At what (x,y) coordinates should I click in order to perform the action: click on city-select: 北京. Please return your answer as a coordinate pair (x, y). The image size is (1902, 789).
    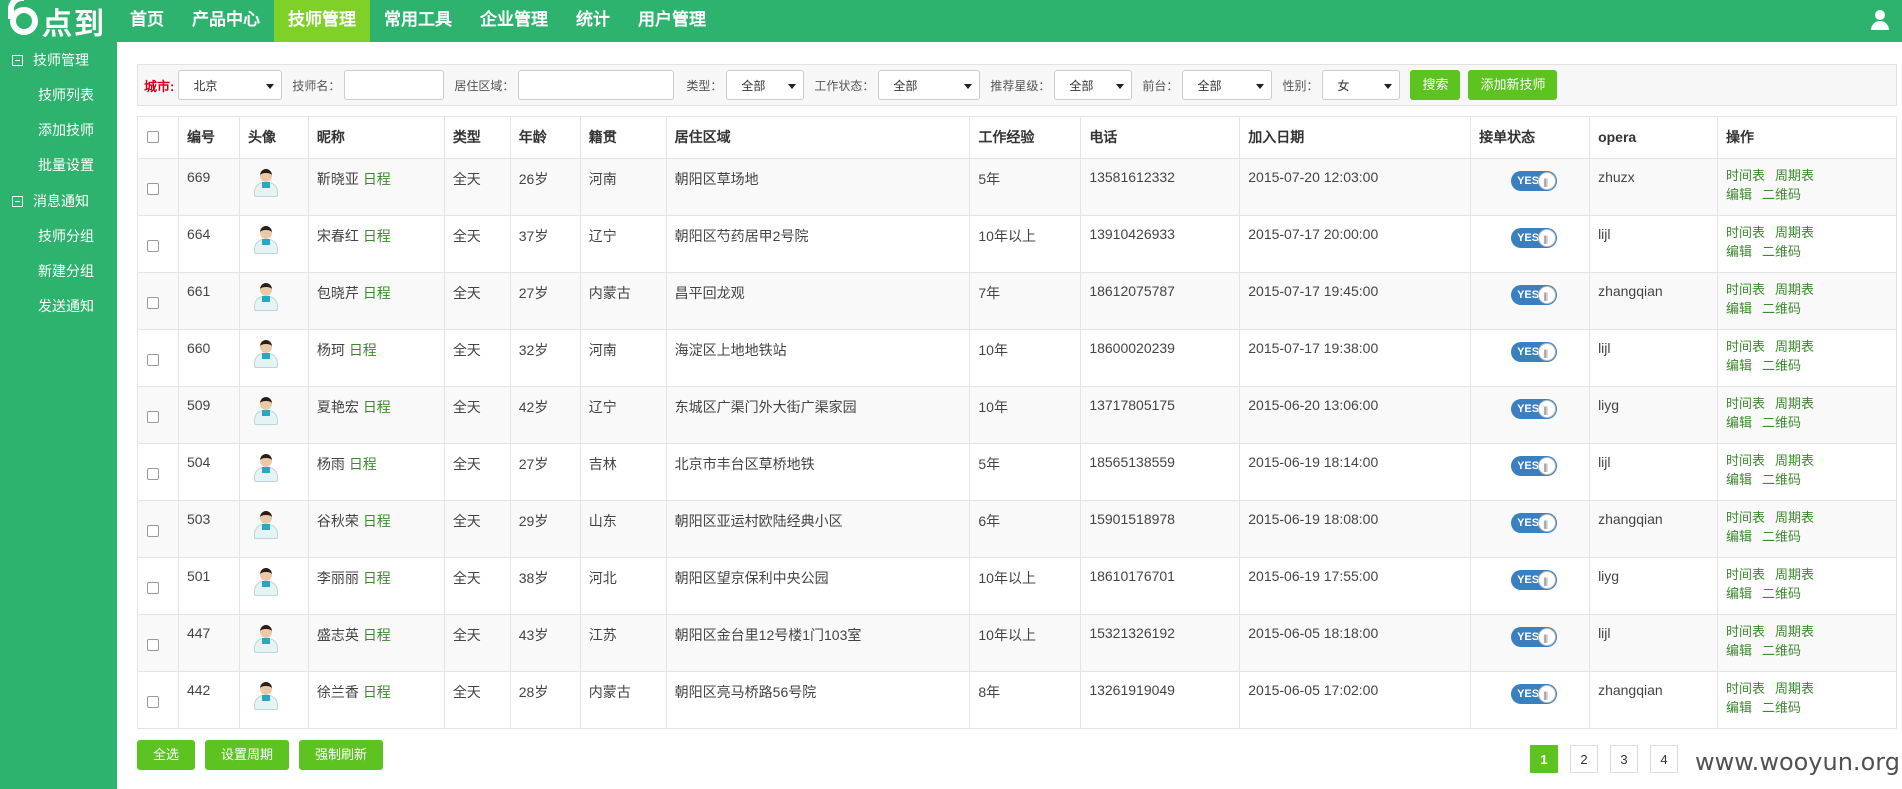
    Looking at the image, I should click on (230, 85).